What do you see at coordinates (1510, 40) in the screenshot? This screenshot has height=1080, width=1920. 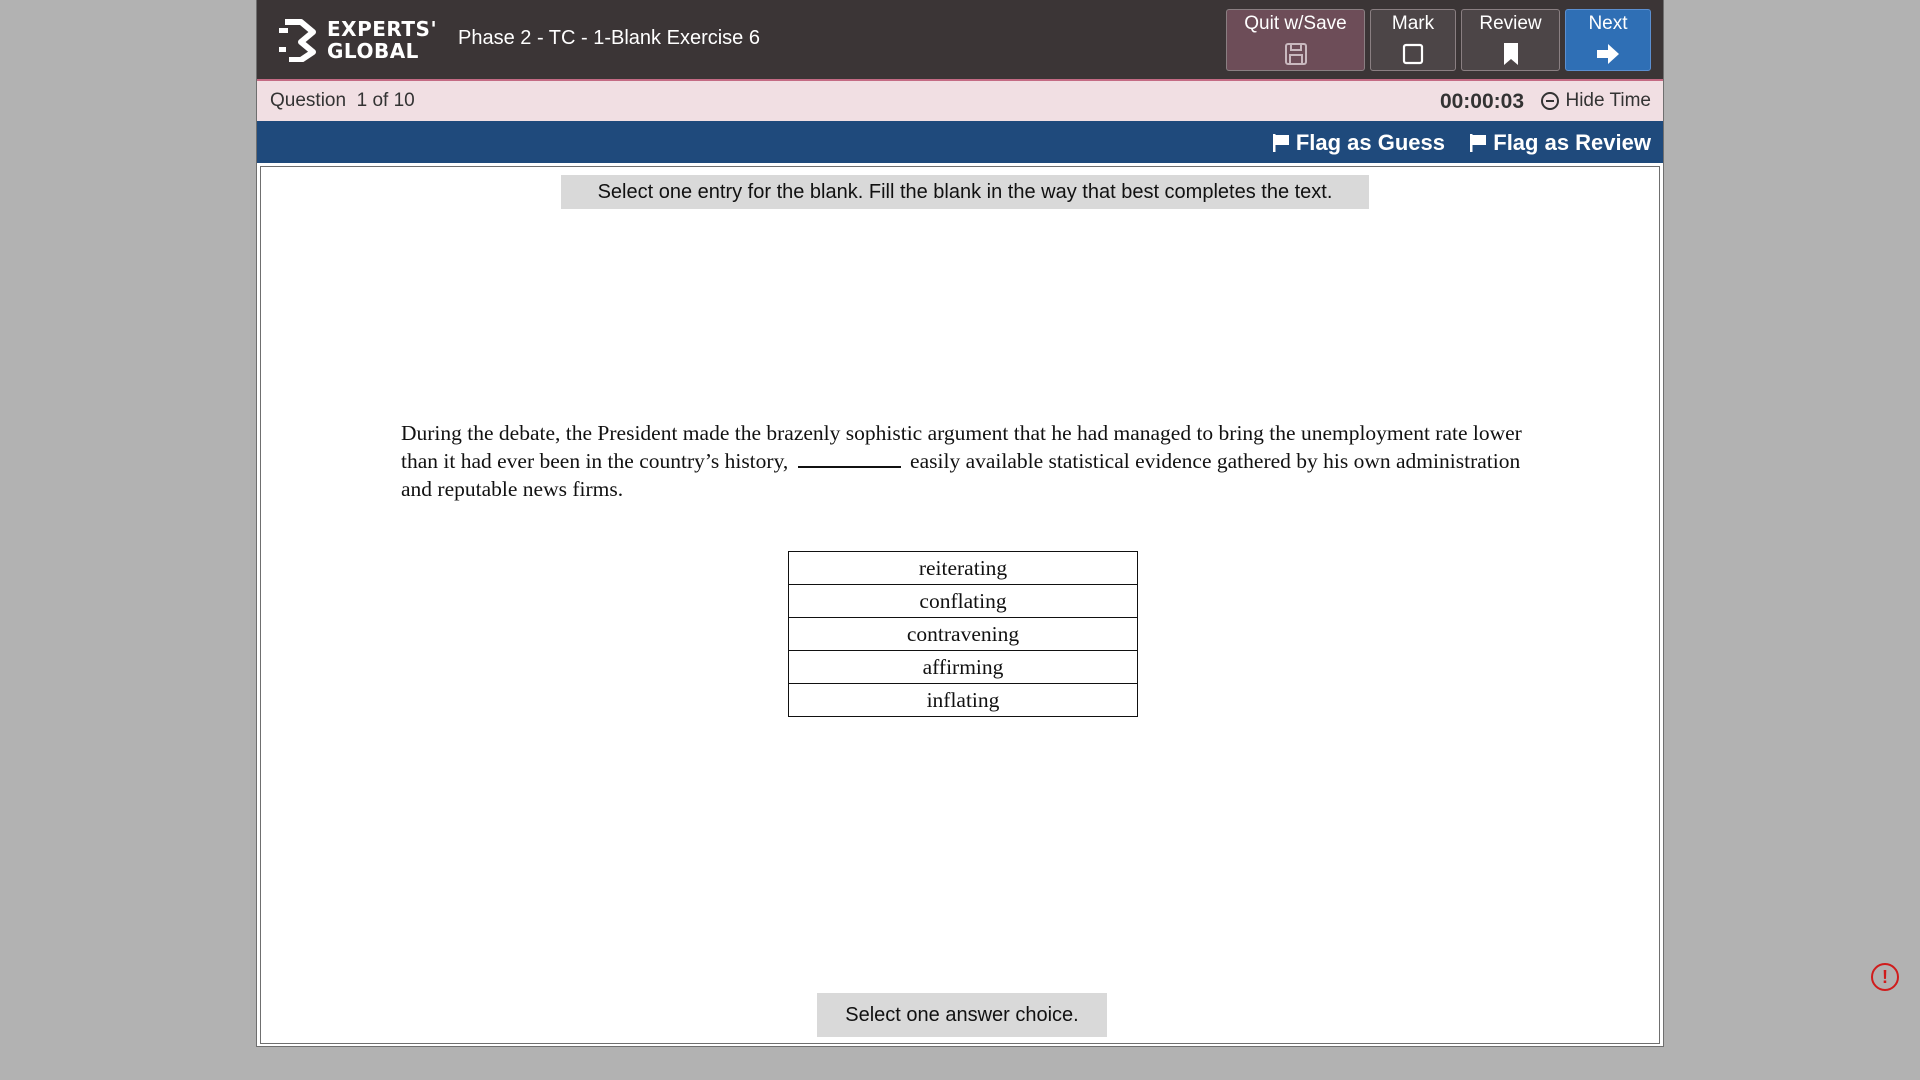 I see `review-button: Review` at bounding box center [1510, 40].